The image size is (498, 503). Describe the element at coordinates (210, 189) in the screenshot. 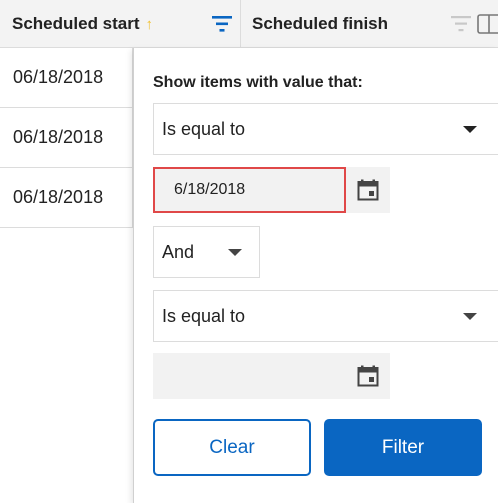

I see `date-input-value: 6/18/2018` at that location.